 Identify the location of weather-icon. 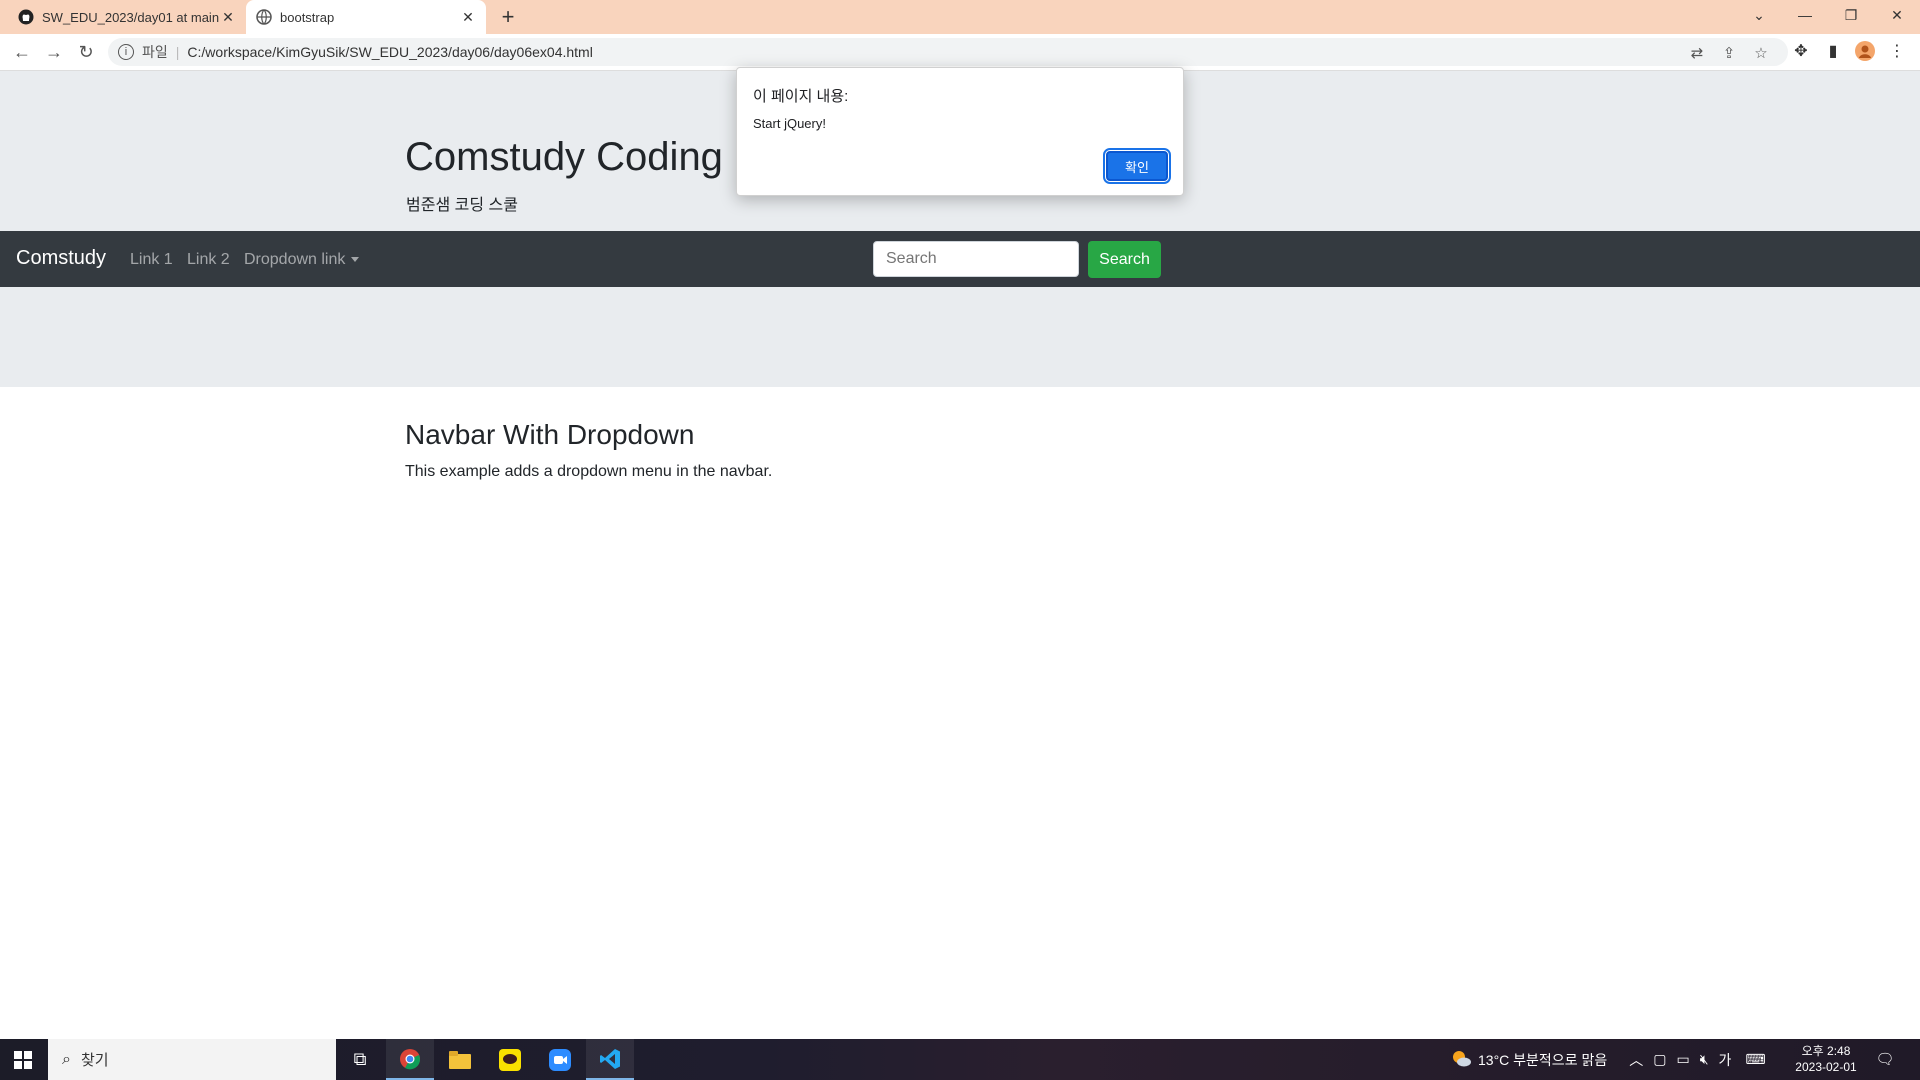
(1461, 1059).